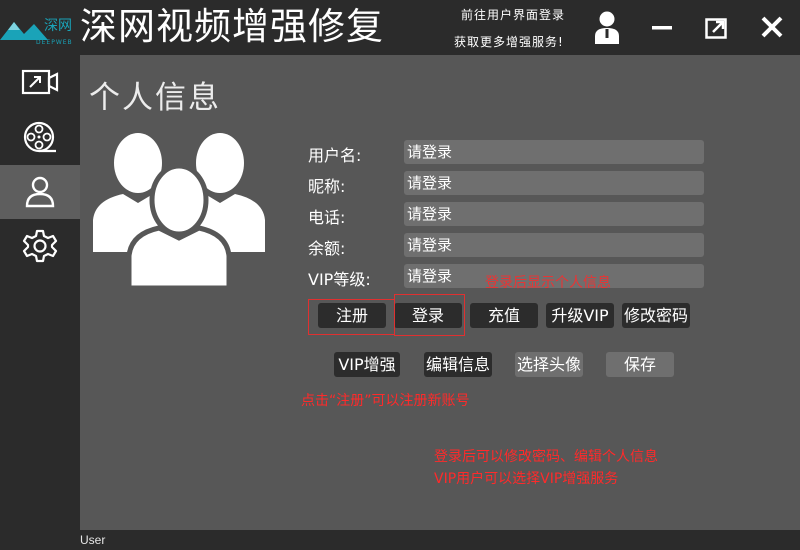 Image resolution: width=800 pixels, height=550 pixels. Describe the element at coordinates (155, 98) in the screenshot. I see `page-title: 个人信息` at that location.